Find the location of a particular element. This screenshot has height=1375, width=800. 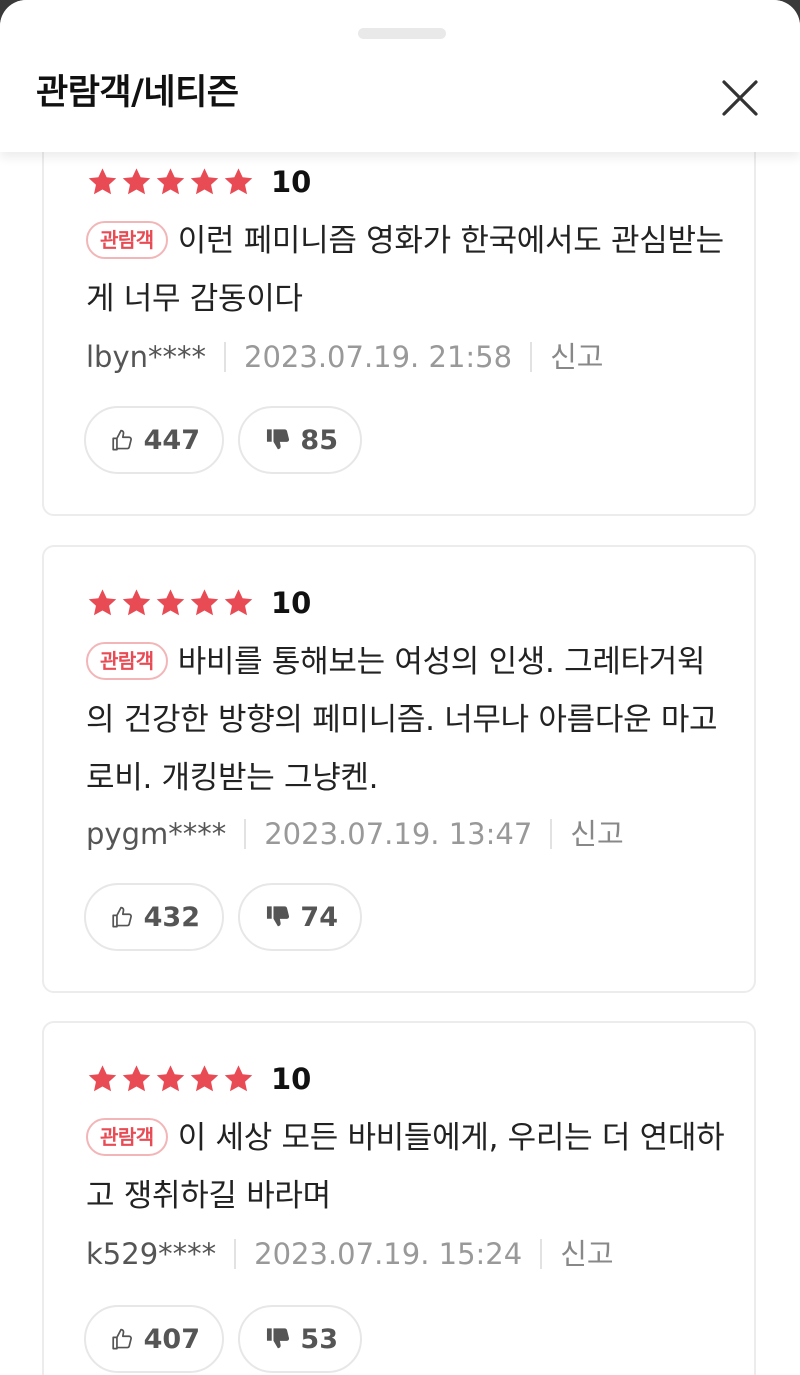

dislike-count: 53 is located at coordinates (319, 1339).